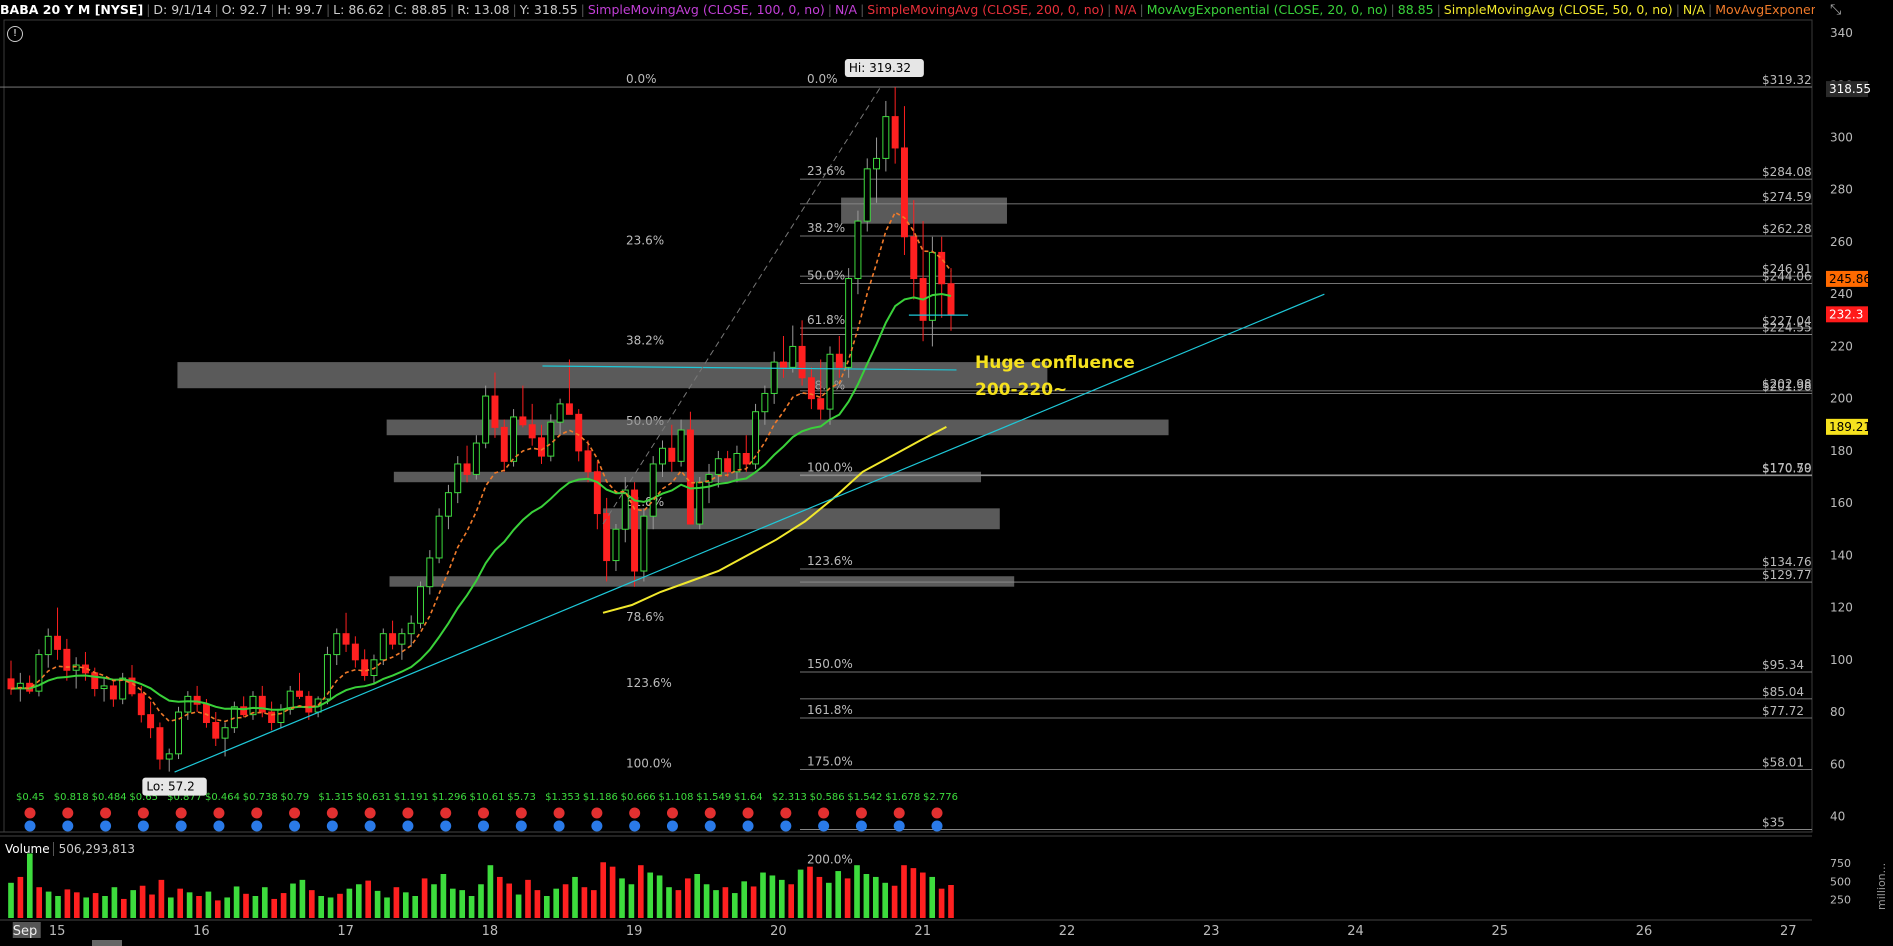  Describe the element at coordinates (483, 9) in the screenshot. I see `range-label: R: 13.08` at that location.